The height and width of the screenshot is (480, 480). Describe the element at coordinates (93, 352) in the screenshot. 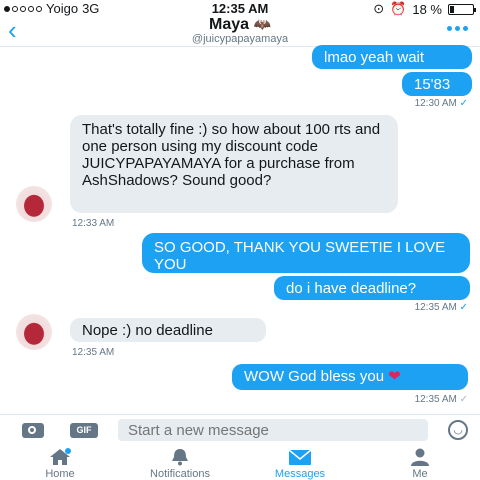

I see `message-timestamp: 12:35 AM` at that location.